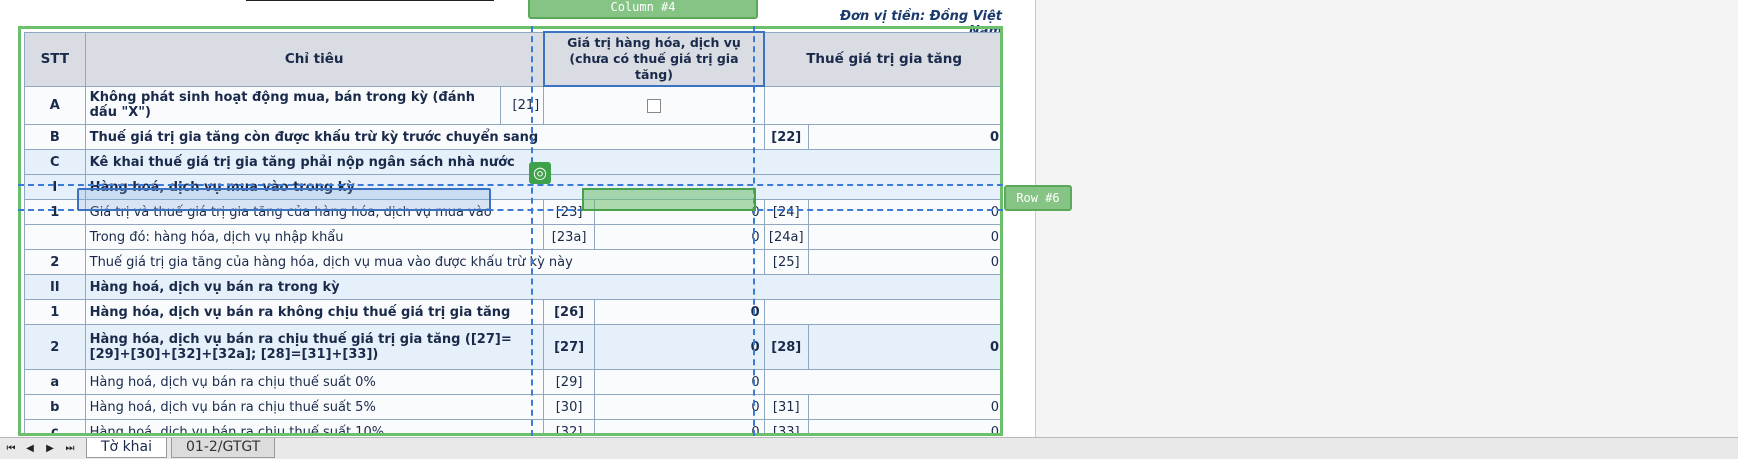  Describe the element at coordinates (55, 105) in the screenshot. I see `row-stt: A` at that location.